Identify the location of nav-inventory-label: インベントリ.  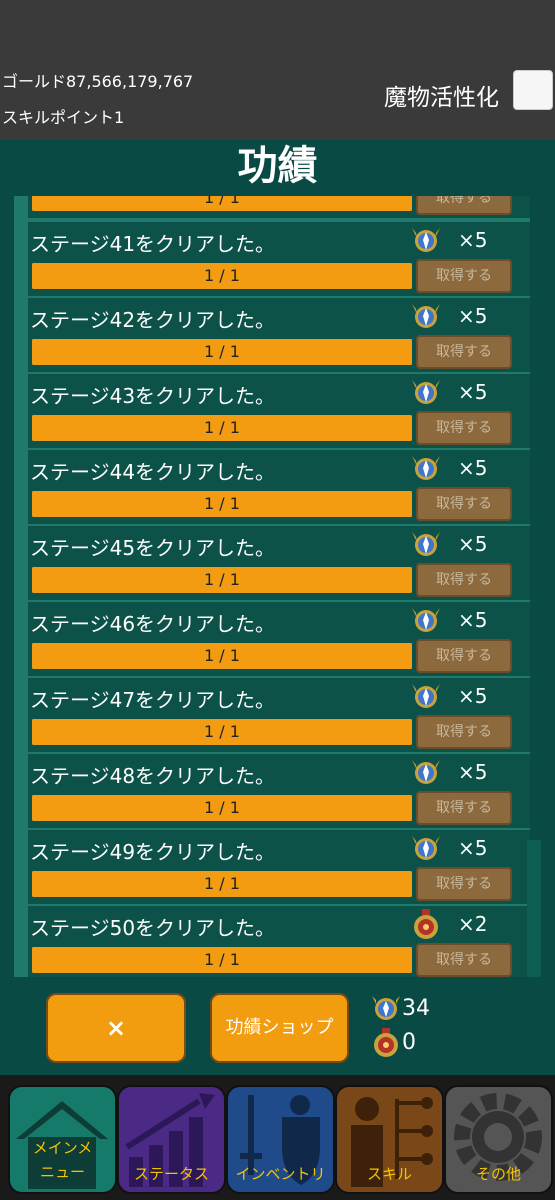
(280, 1174).